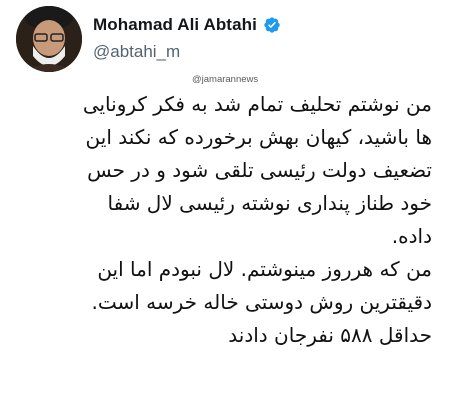  I want to click on tweet-line: دقیقترین روش دوستی خاله خرسه است., so click(262, 302).